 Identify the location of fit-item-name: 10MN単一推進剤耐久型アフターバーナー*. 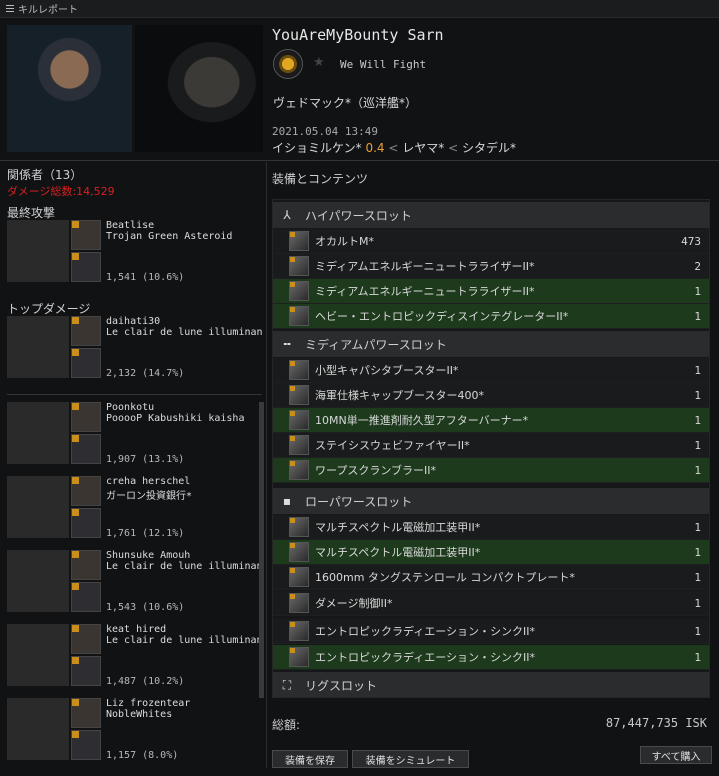
(487, 420).